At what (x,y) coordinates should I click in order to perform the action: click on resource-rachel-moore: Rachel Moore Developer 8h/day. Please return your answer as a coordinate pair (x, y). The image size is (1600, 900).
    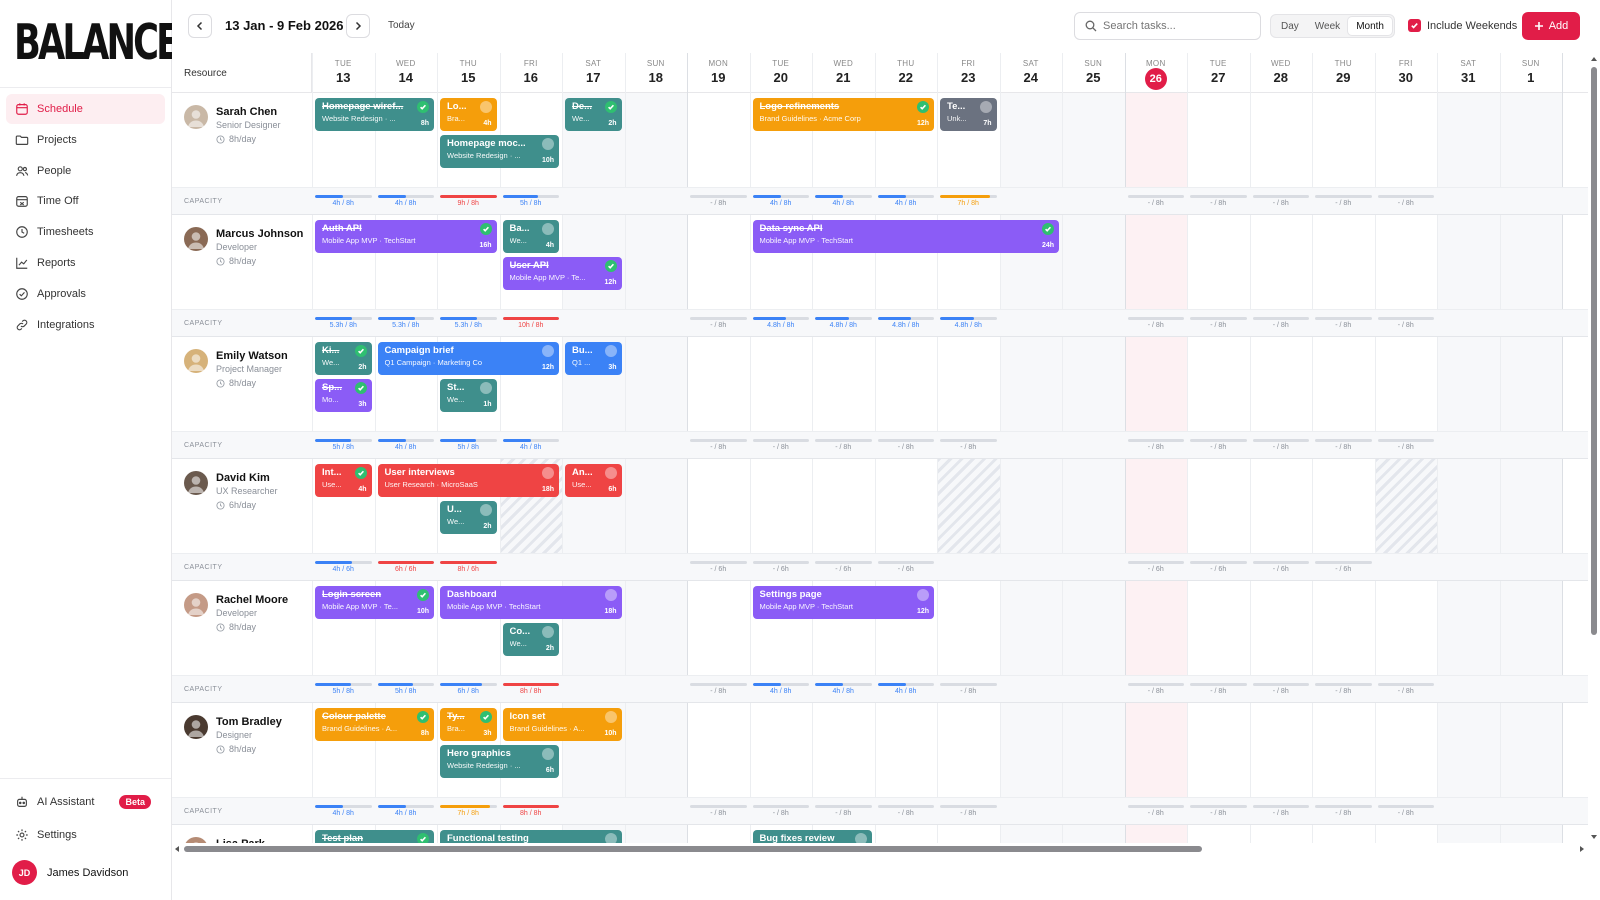
    Looking at the image, I should click on (242, 626).